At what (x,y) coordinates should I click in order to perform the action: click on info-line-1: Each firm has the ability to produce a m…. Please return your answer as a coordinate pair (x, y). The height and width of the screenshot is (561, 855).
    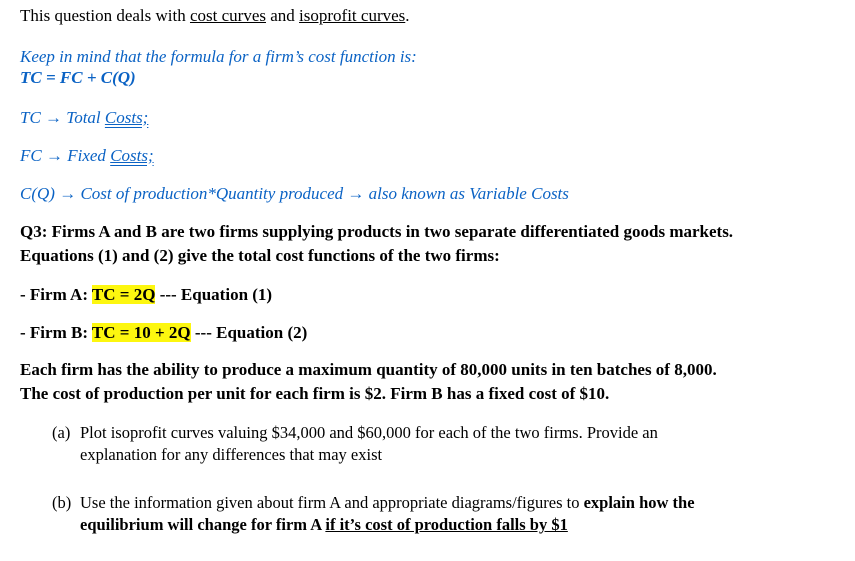
    Looking at the image, I should click on (368, 369).